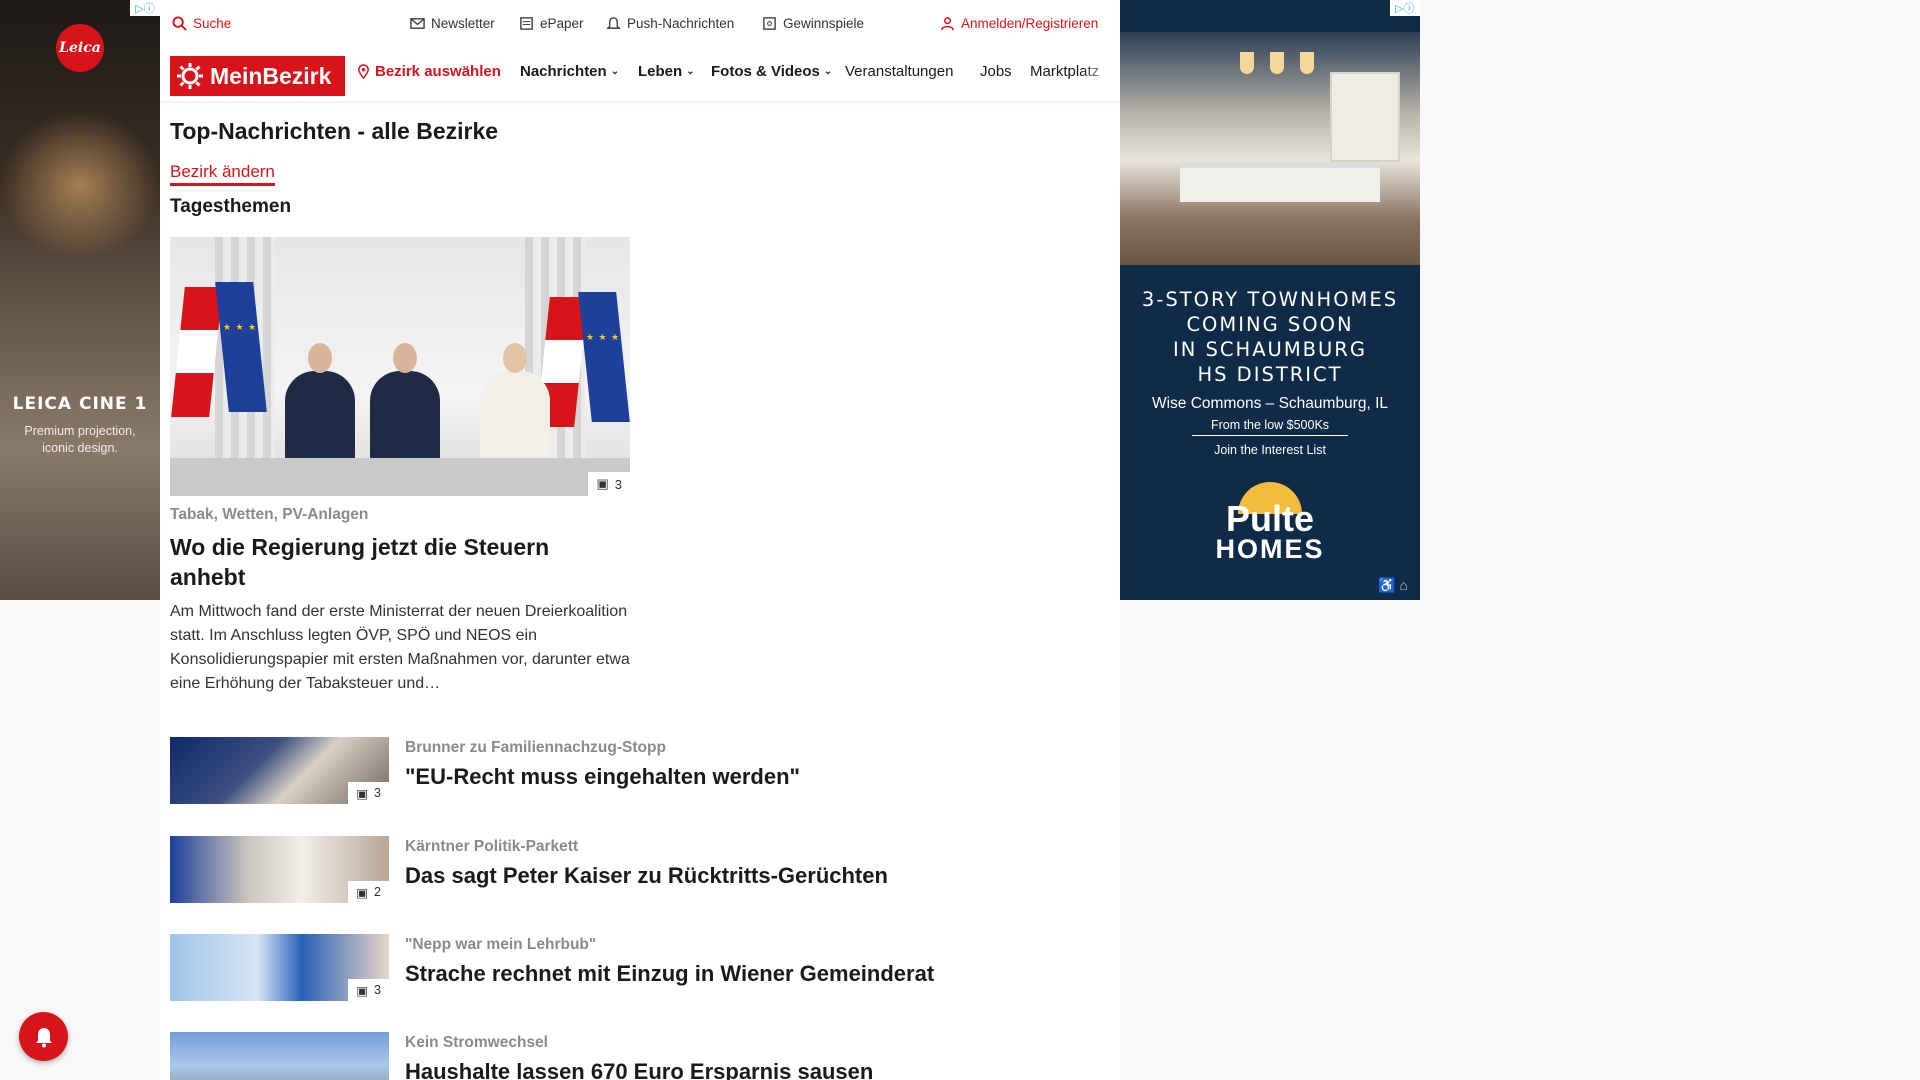 The width and height of the screenshot is (1920, 1080). Describe the element at coordinates (279, 1056) in the screenshot. I see `article-thumbnail` at that location.